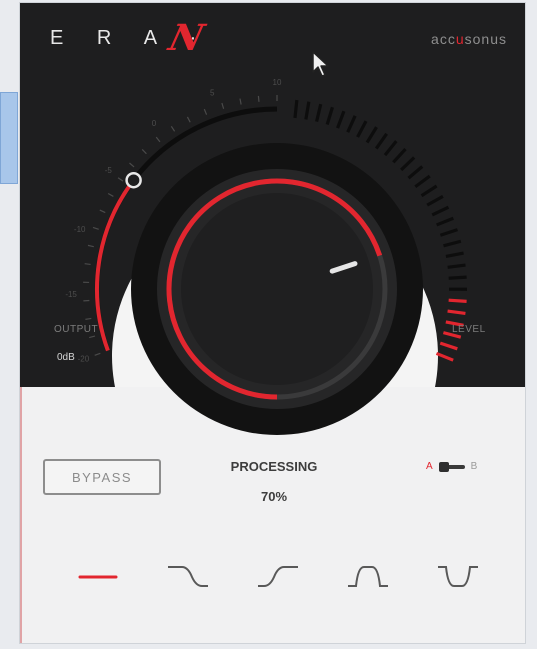 The width and height of the screenshot is (537, 649). I want to click on window-edge-tab, so click(9, 138).